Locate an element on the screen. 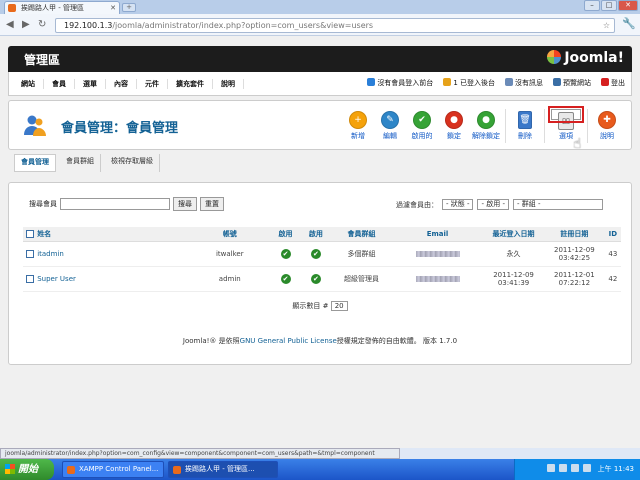 The height and width of the screenshot is (480, 640). page-header-title: 管理區 is located at coordinates (42, 60).